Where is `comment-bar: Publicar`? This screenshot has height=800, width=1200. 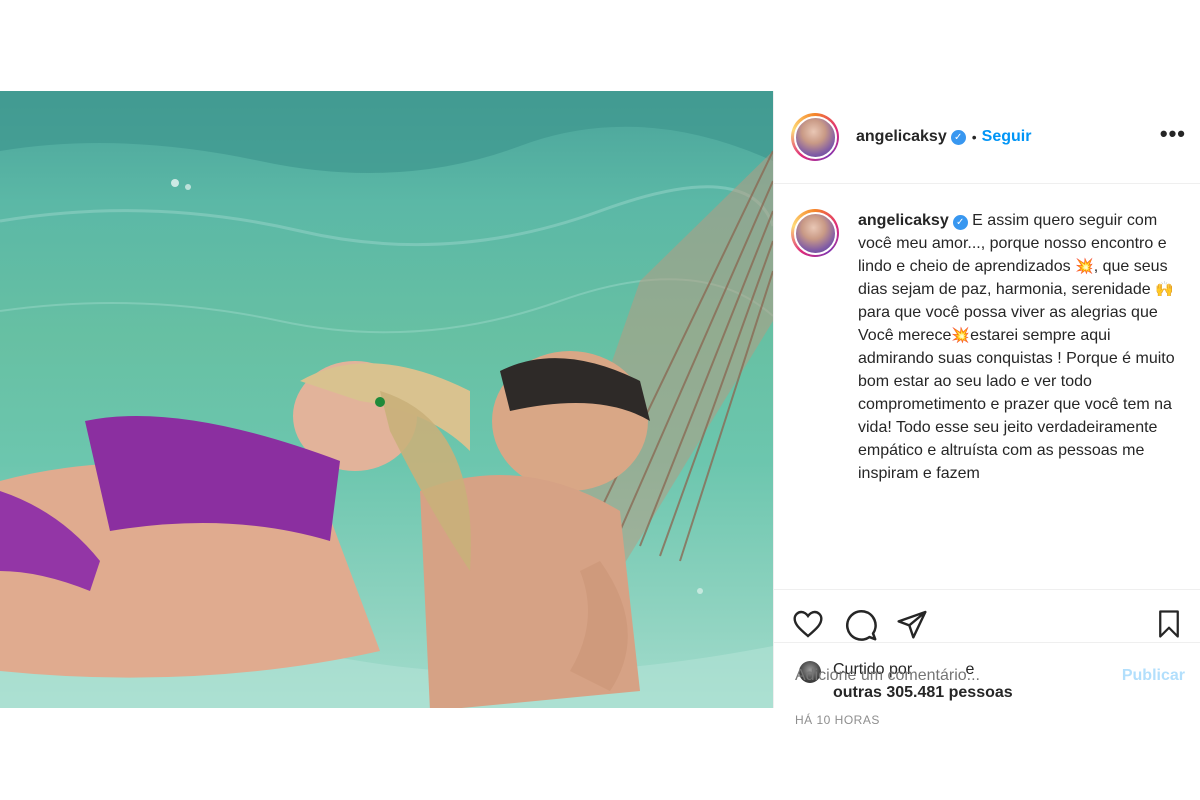 comment-bar: Publicar is located at coordinates (987, 675).